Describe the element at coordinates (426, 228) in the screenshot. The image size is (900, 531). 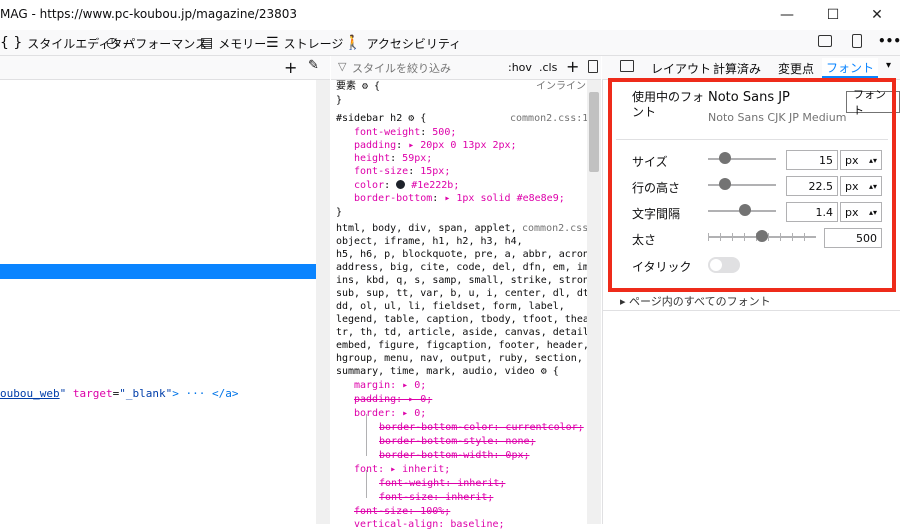
I see `rule2-selector-line: html, body, div, span, applet,` at that location.